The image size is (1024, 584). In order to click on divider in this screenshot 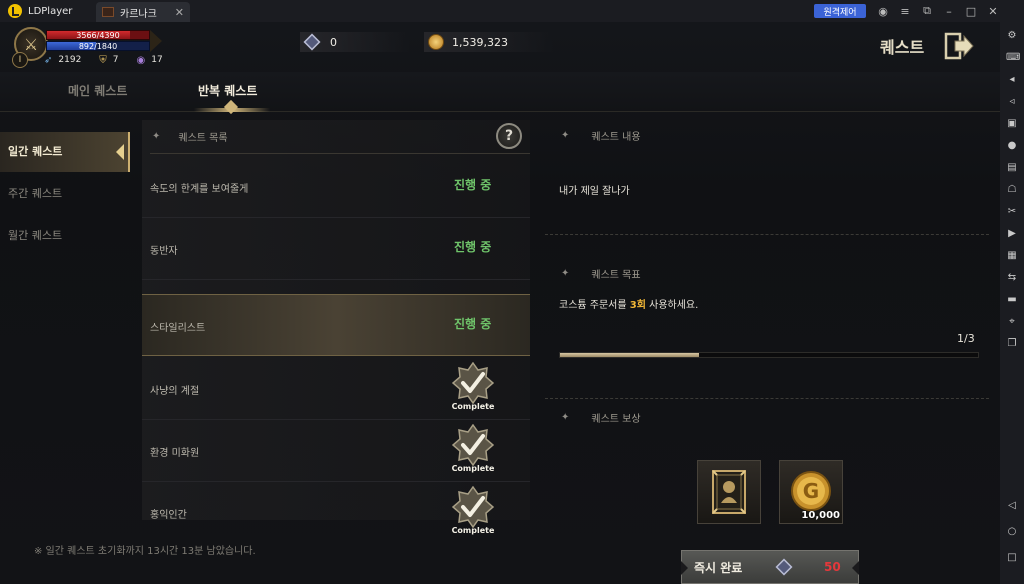, I will do `click(767, 398)`.